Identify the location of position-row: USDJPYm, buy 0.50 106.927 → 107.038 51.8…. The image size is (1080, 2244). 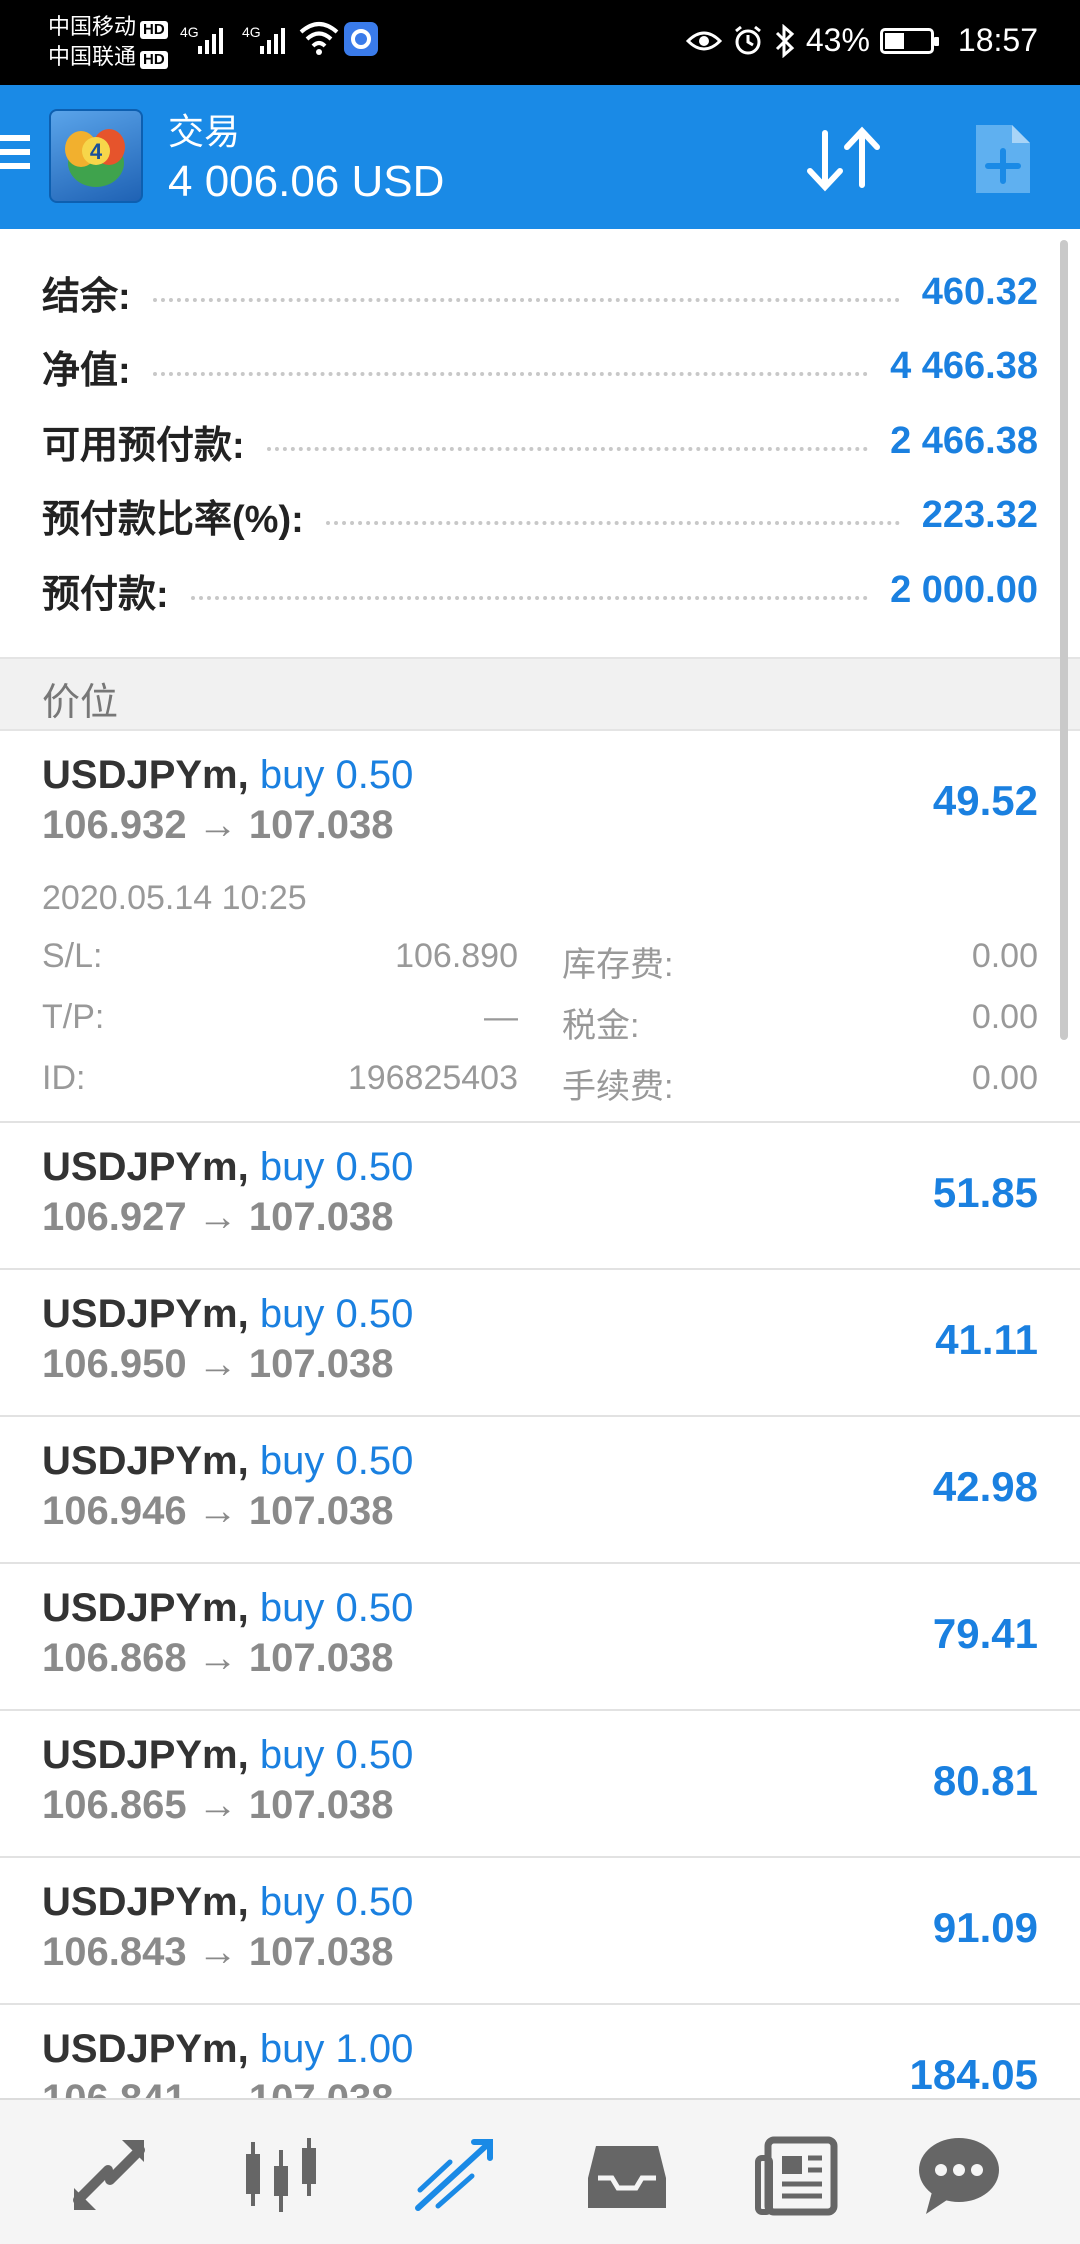
(540, 1196).